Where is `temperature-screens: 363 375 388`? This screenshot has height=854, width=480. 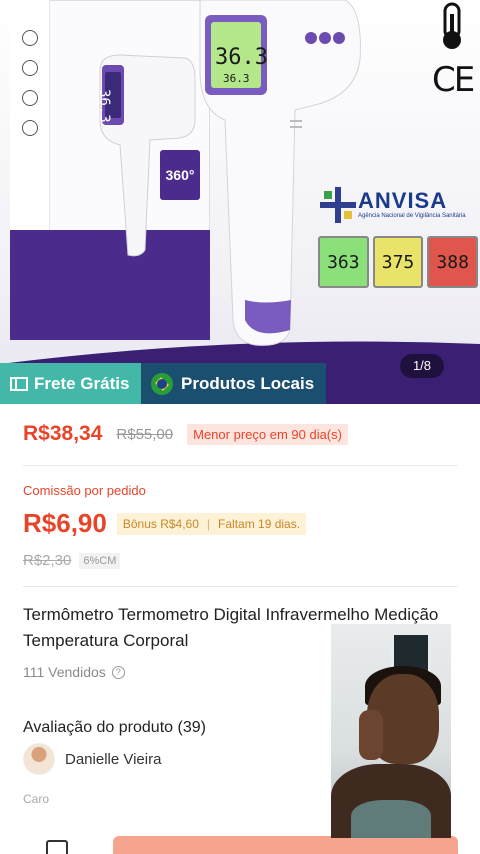
temperature-screens: 363 375 388 is located at coordinates (398, 262).